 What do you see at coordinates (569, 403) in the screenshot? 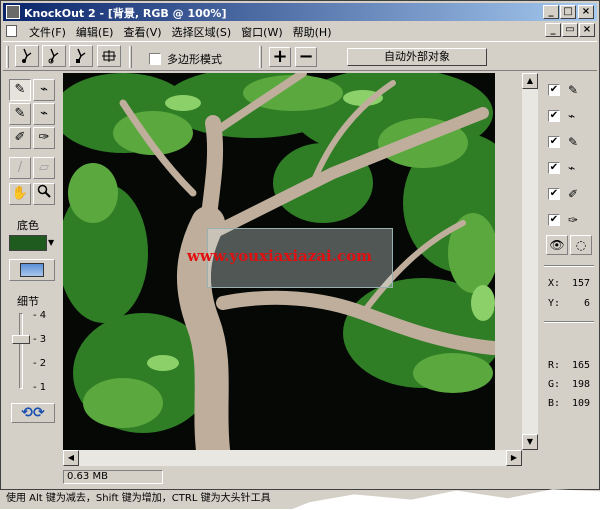
I see `blue-value-readout: B: 109` at bounding box center [569, 403].